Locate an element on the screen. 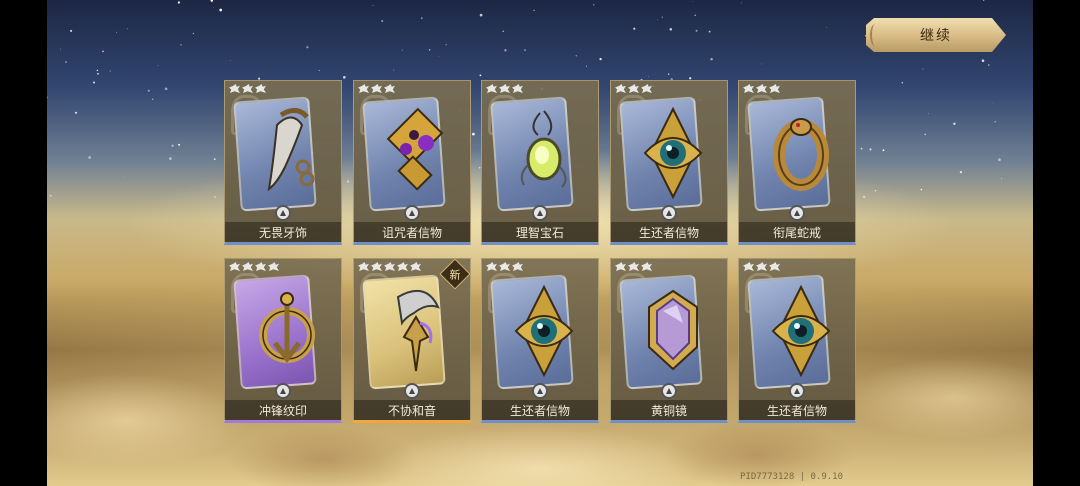 The image size is (1080, 486). item-card: 衔尾蛇戒 is located at coordinates (797, 162).